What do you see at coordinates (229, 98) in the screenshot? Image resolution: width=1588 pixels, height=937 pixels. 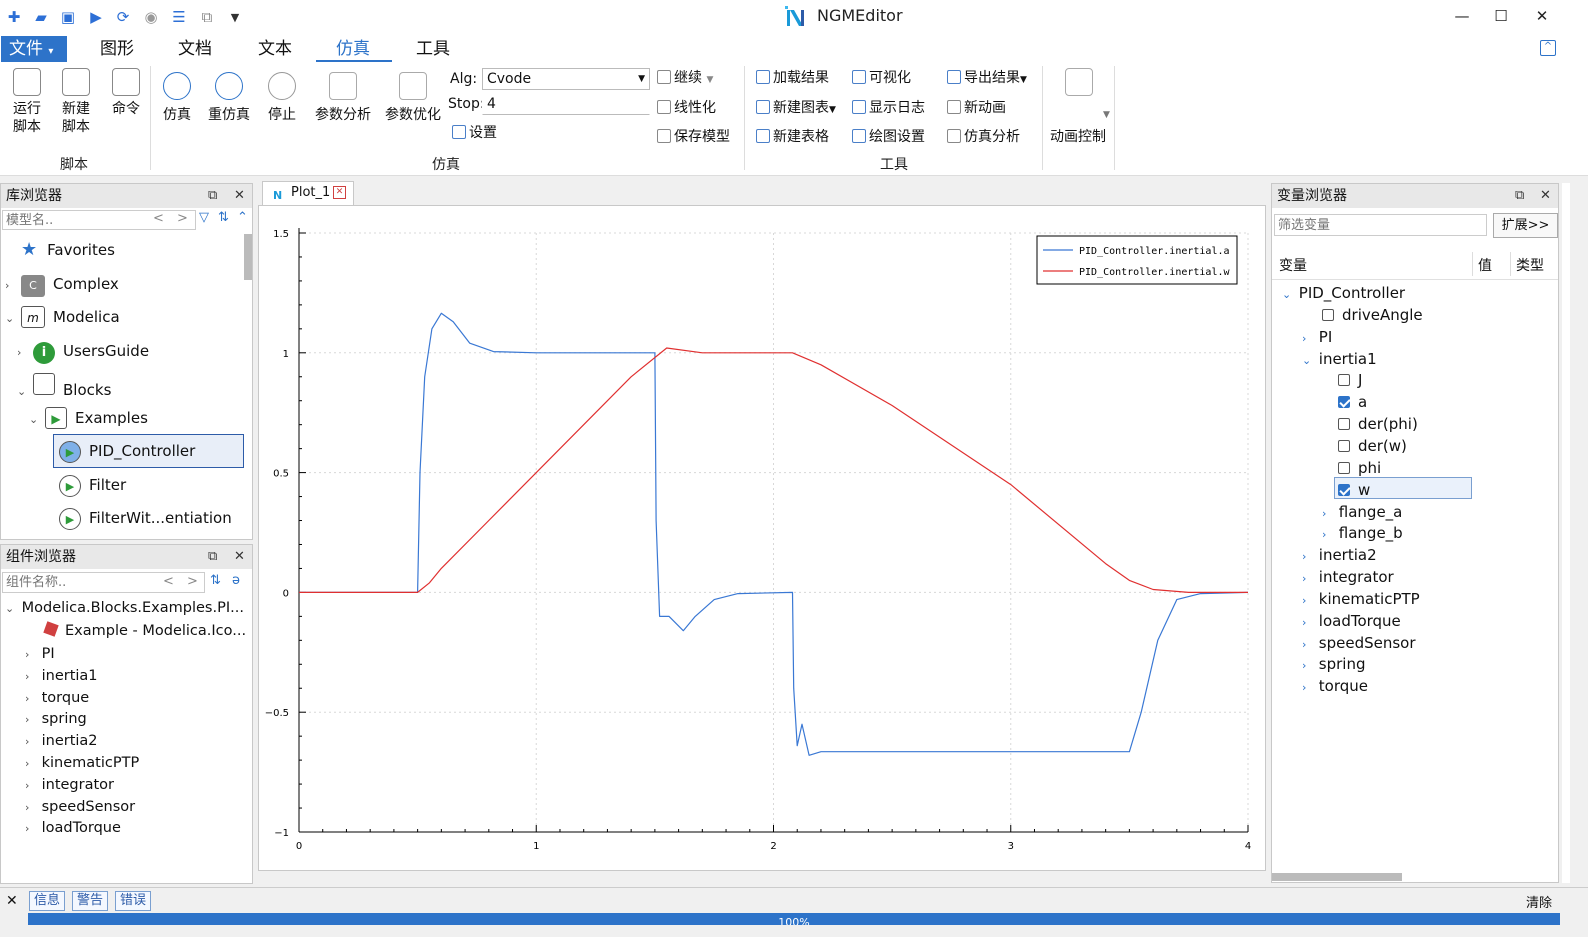 I see `resimulate-button: 重仿真` at bounding box center [229, 98].